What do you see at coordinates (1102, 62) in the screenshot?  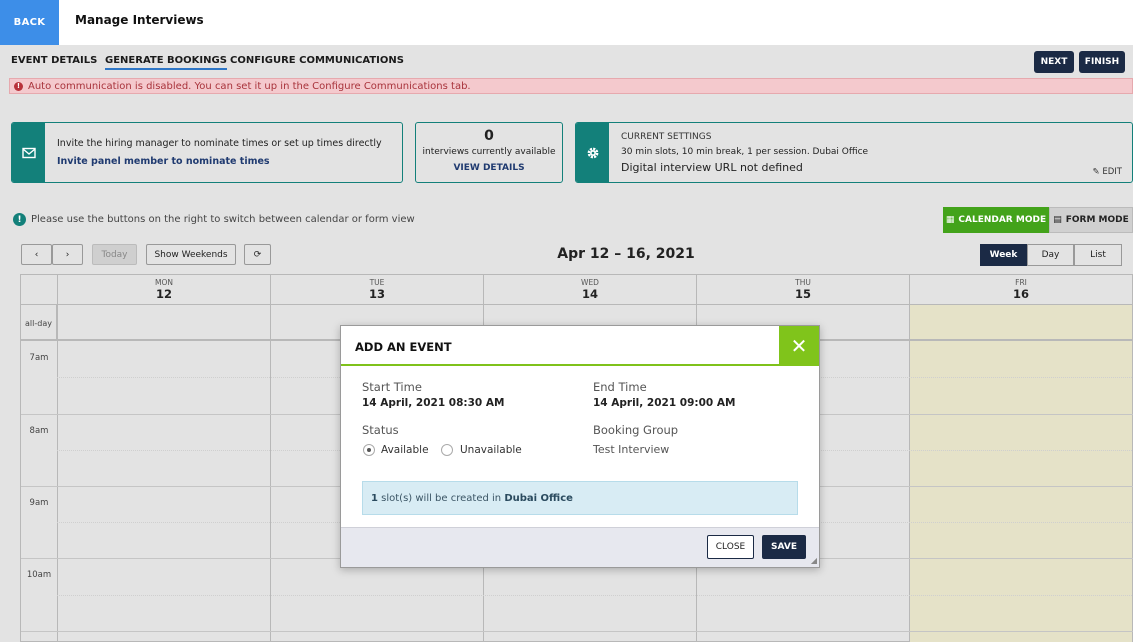 I see `finish-button: FINISH` at bounding box center [1102, 62].